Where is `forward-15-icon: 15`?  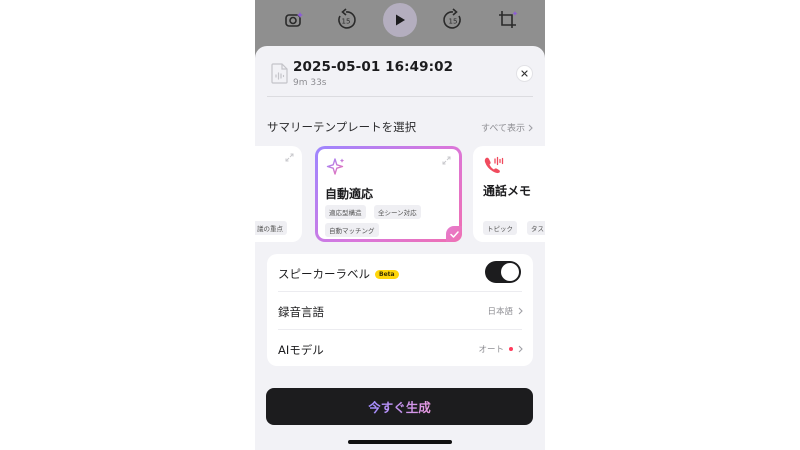
forward-15-icon: 15 is located at coordinates (452, 18).